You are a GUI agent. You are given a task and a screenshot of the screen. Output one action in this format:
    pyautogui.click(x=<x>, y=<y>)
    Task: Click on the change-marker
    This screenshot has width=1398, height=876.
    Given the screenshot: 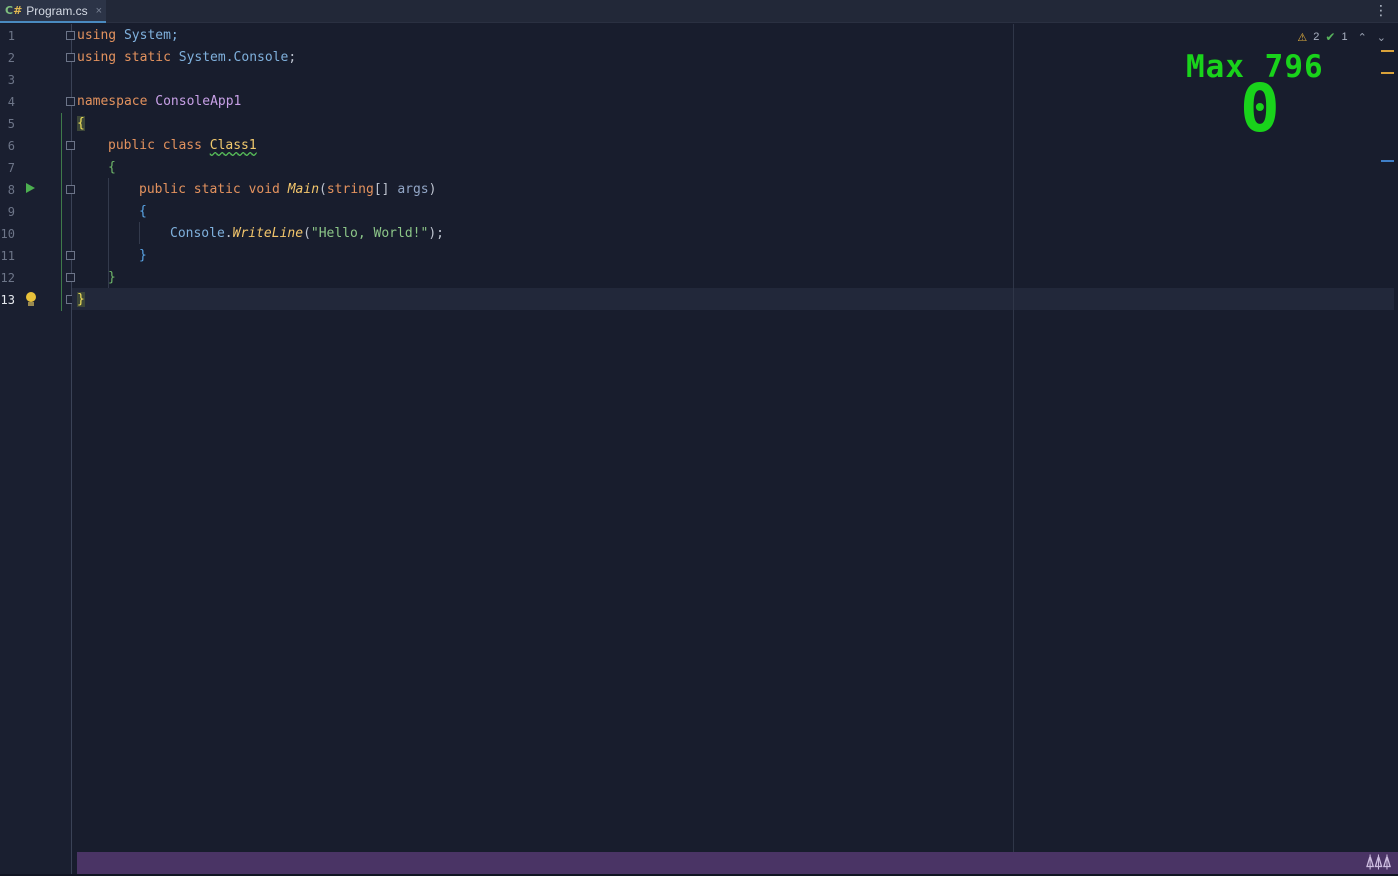 What is the action you would take?
    pyautogui.click(x=61, y=212)
    